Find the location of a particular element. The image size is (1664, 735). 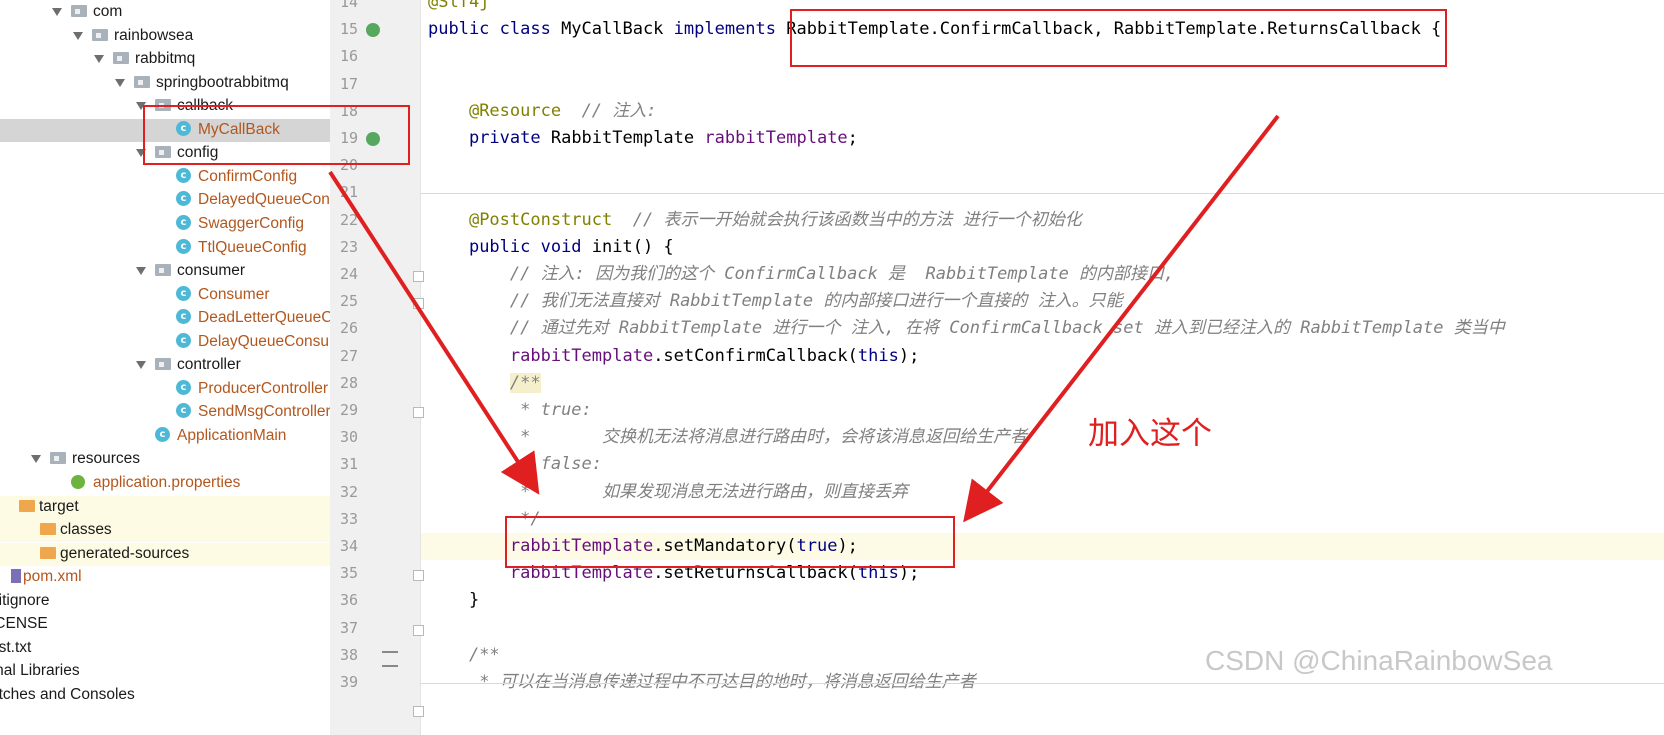

tree-item: est.txt is located at coordinates (165, 648).